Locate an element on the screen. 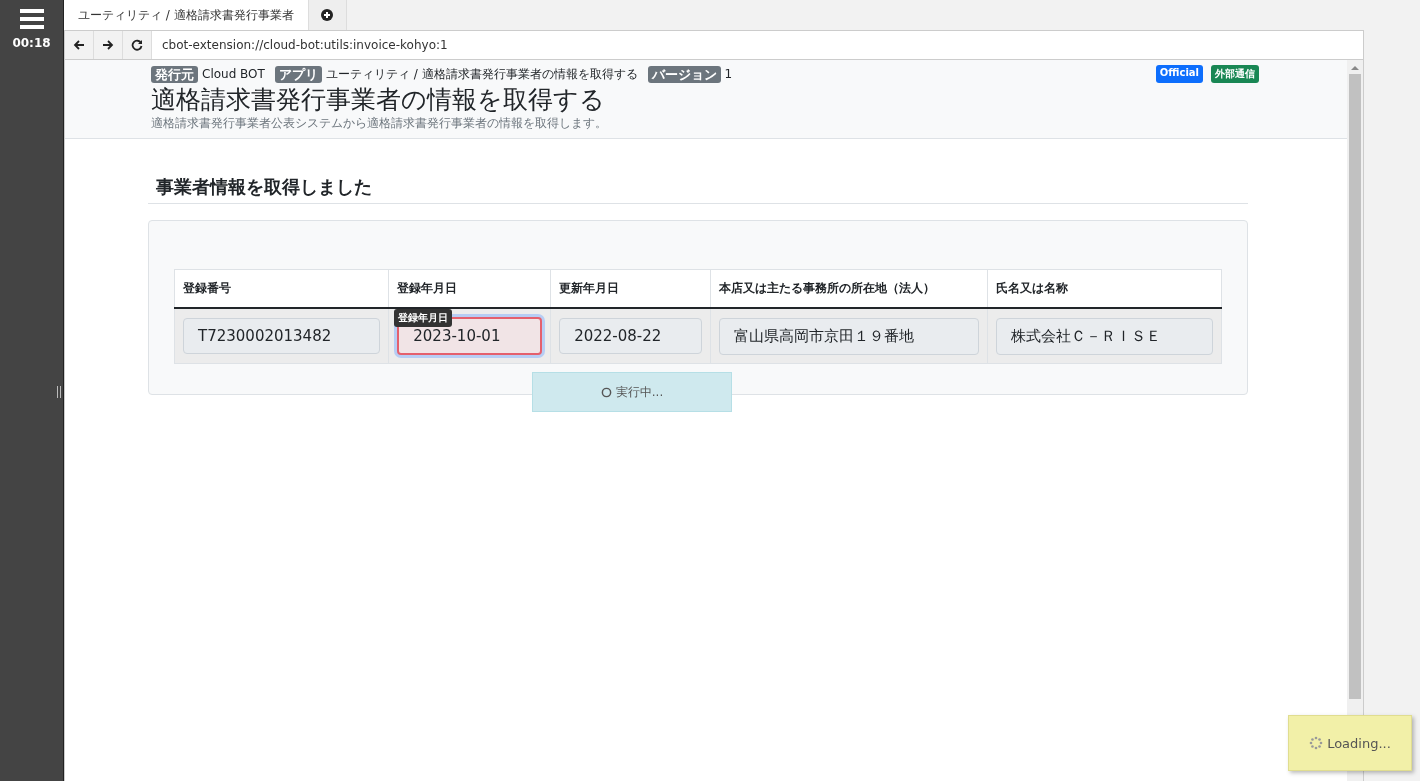  forward-arrow-icon is located at coordinates (108, 45).